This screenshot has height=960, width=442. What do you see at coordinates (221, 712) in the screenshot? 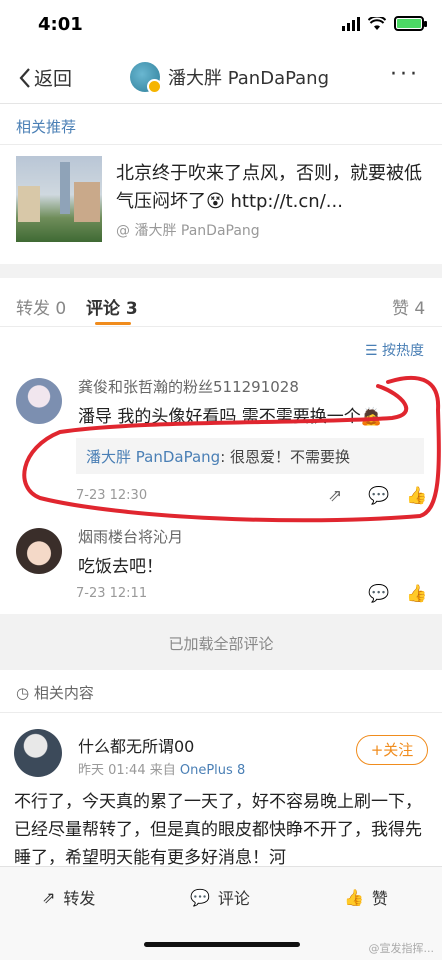
I see `divider` at bounding box center [221, 712].